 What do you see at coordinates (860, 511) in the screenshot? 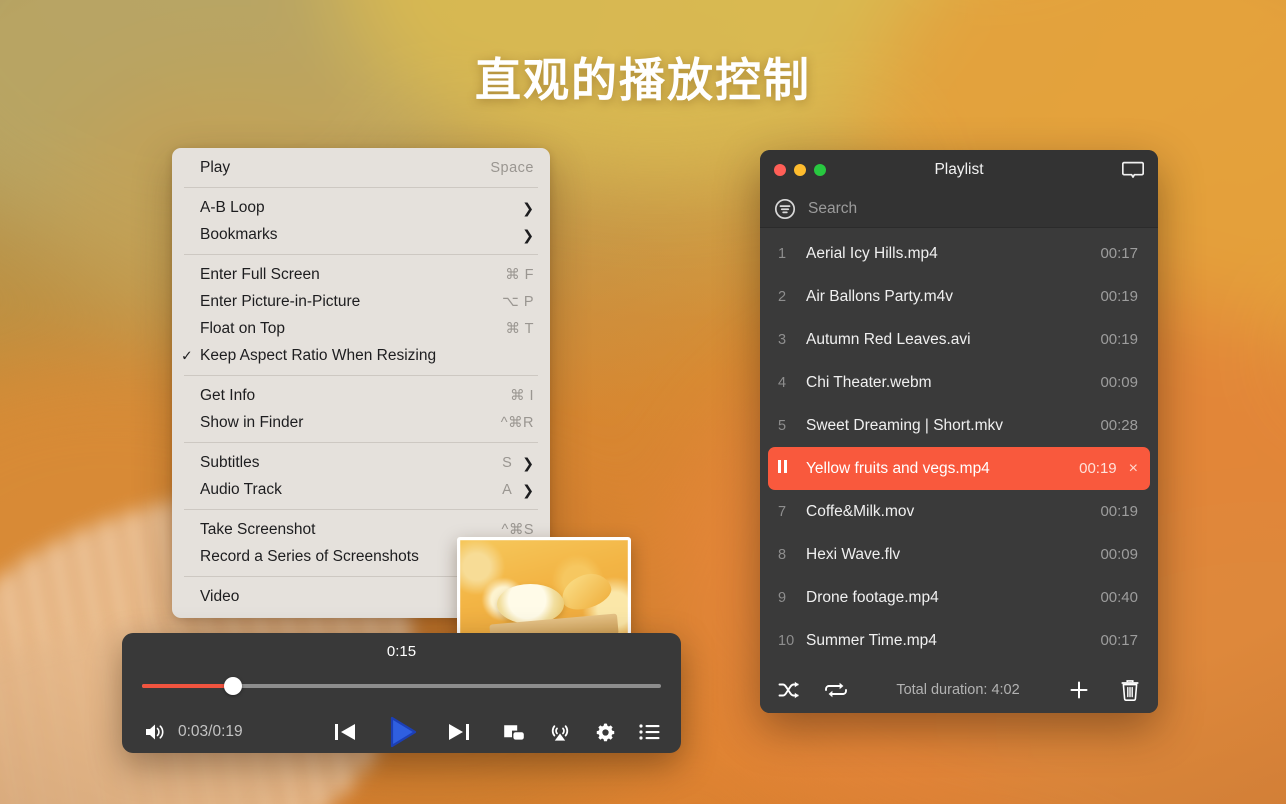
I see `playlist-row-name: Coffe&Milk.mov` at bounding box center [860, 511].